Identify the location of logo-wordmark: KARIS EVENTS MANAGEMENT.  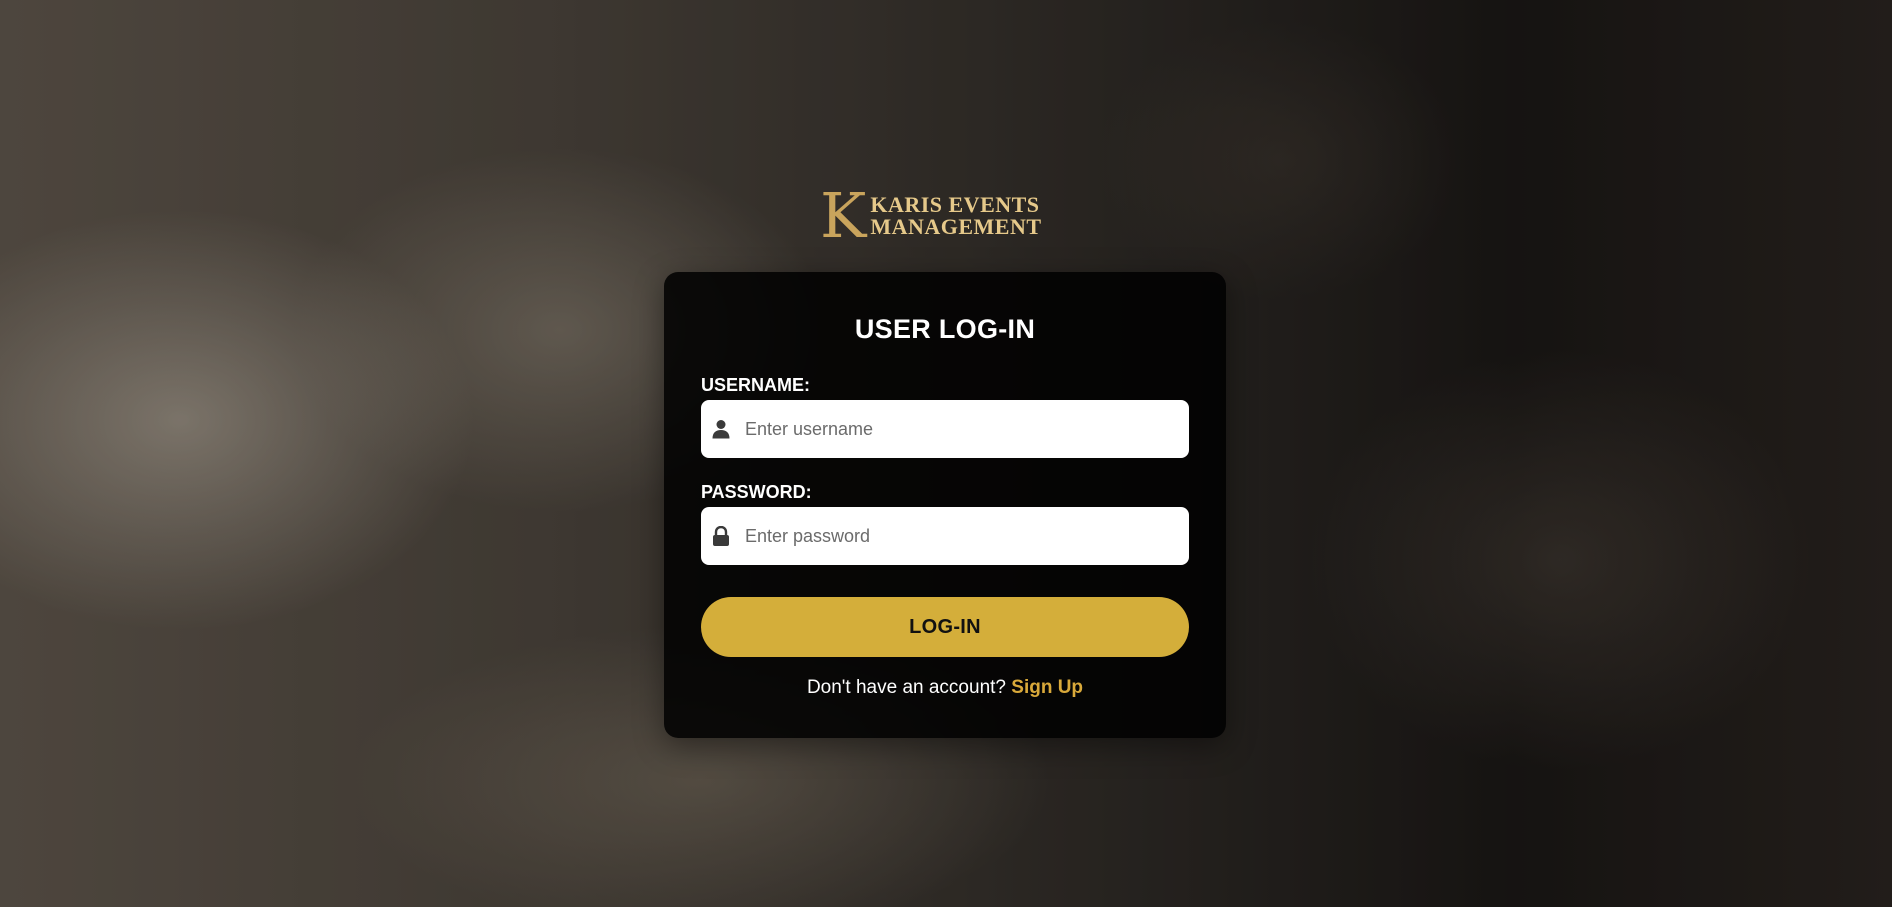
(955, 216).